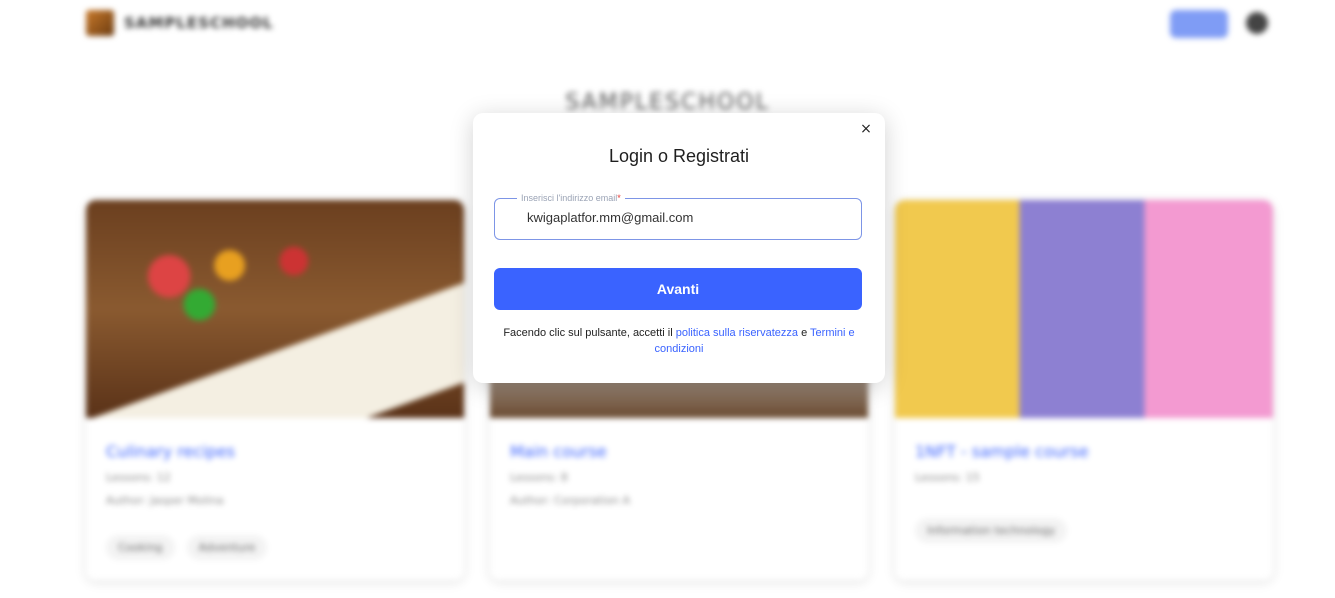 Image resolution: width=1335 pixels, height=598 pixels. I want to click on privacy-policy-link: politica sulla riservatezza, so click(737, 333).